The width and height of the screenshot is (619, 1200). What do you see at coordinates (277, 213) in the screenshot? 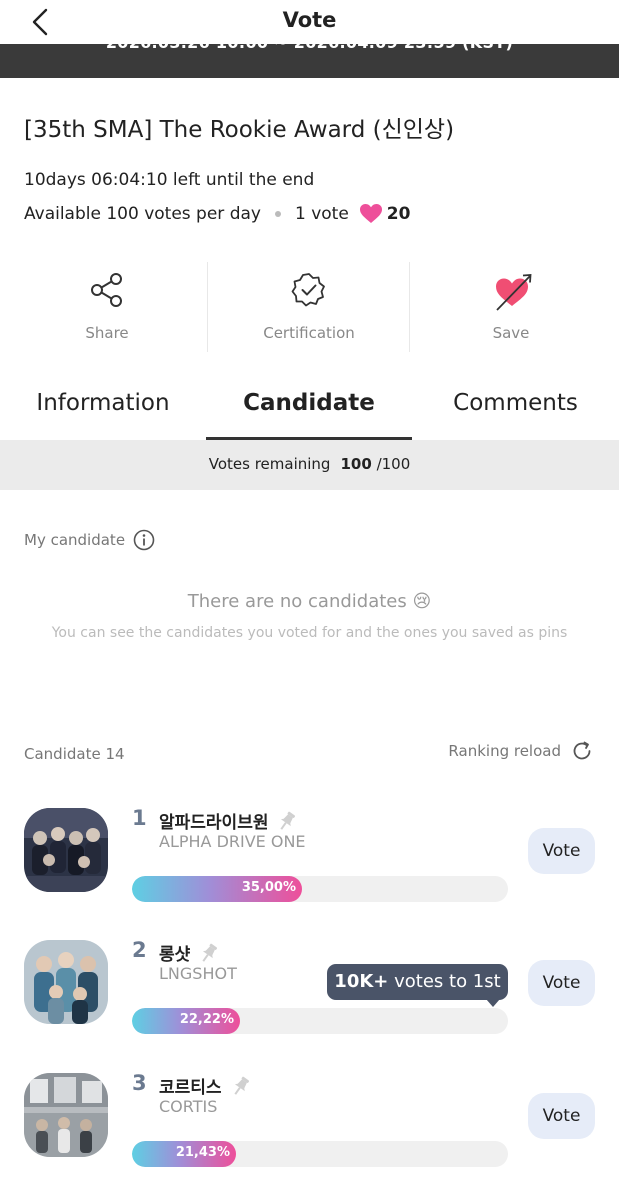
I see `separator-dot` at bounding box center [277, 213].